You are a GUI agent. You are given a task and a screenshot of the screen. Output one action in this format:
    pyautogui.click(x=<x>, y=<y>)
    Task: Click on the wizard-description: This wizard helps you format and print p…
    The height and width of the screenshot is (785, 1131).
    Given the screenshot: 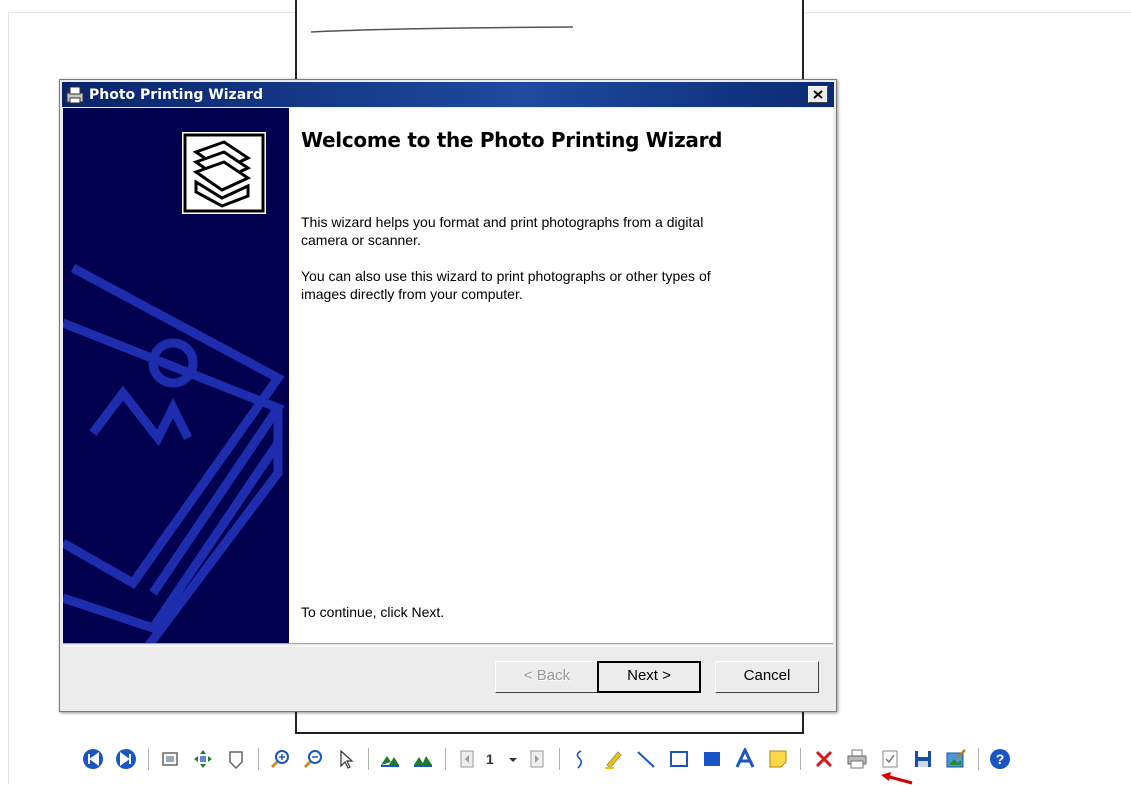 What is the action you would take?
    pyautogui.click(x=502, y=231)
    